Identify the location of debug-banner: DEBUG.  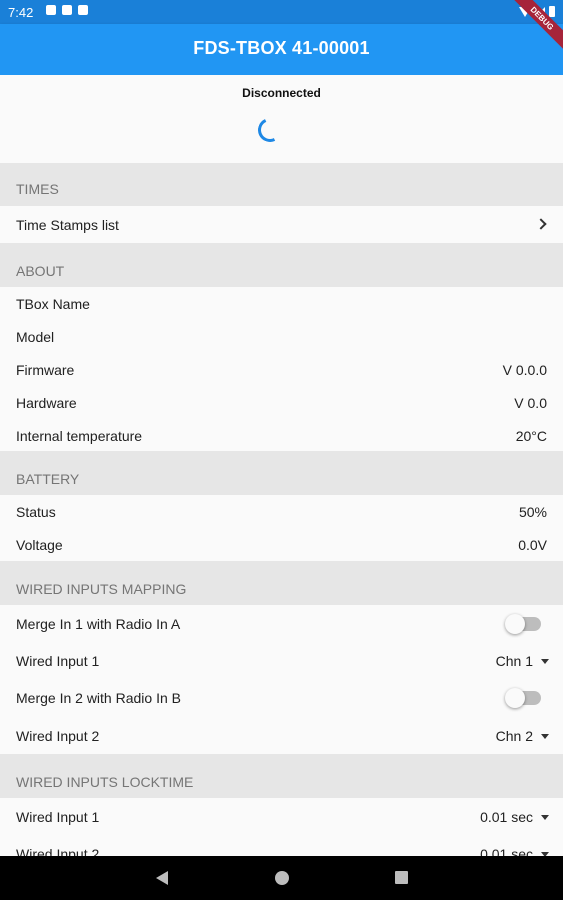
(534, 27).